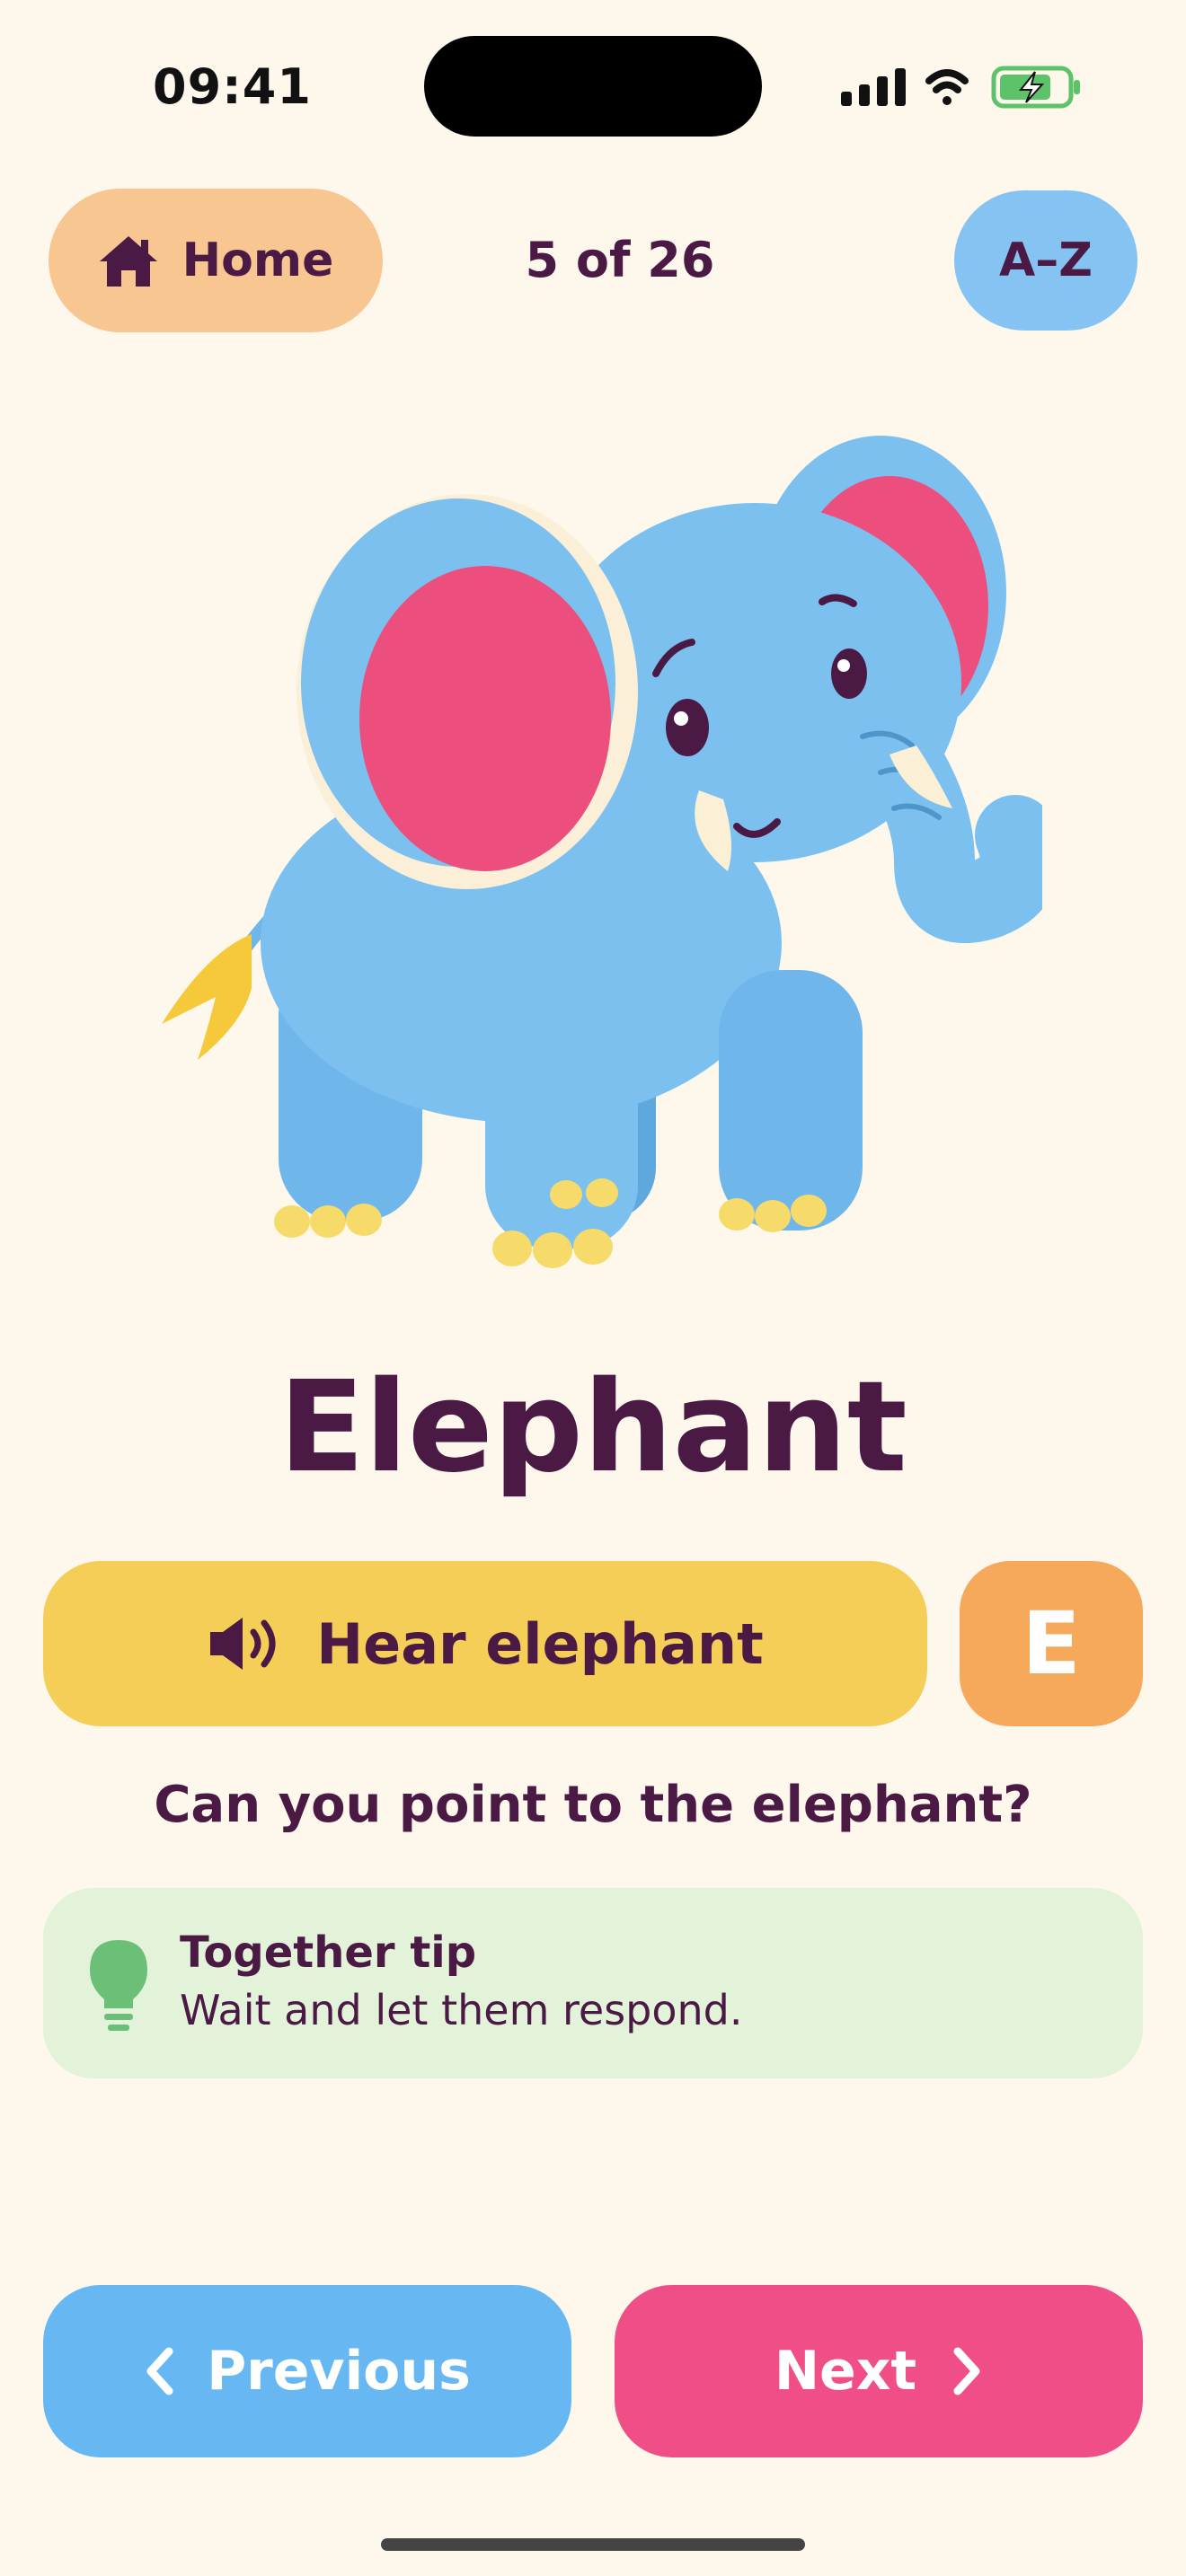  I want to click on previous-button: Previous, so click(307, 2371).